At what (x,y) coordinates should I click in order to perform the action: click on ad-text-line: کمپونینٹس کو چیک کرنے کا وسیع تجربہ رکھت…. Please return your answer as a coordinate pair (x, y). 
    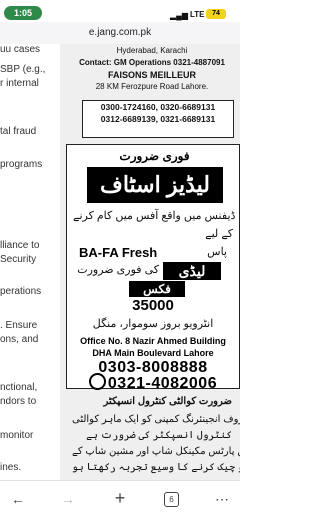
    Looking at the image, I should click on (156, 467).